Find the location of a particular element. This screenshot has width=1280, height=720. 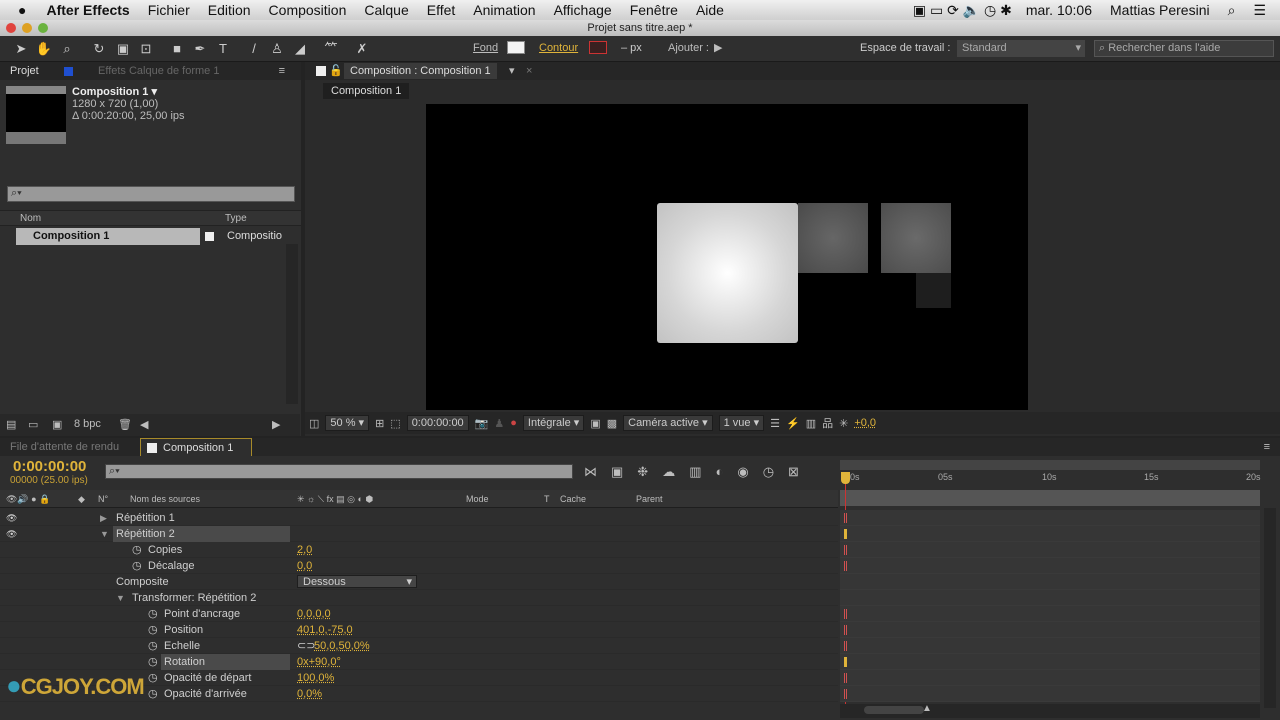

region-of-interest-icon: ▣ is located at coordinates (595, 423).